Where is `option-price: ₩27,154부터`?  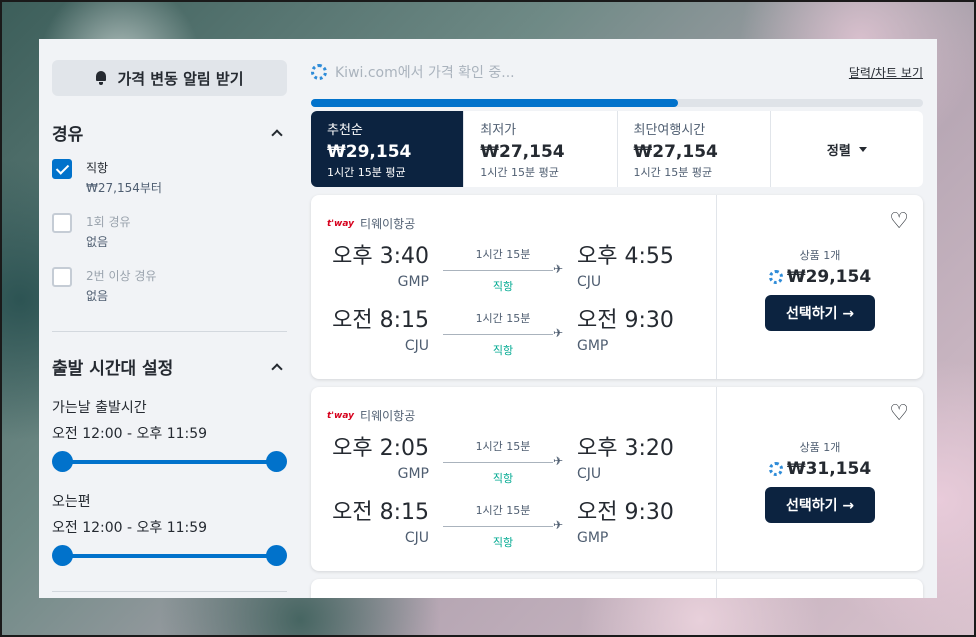 option-price: ₩27,154부터 is located at coordinates (124, 188).